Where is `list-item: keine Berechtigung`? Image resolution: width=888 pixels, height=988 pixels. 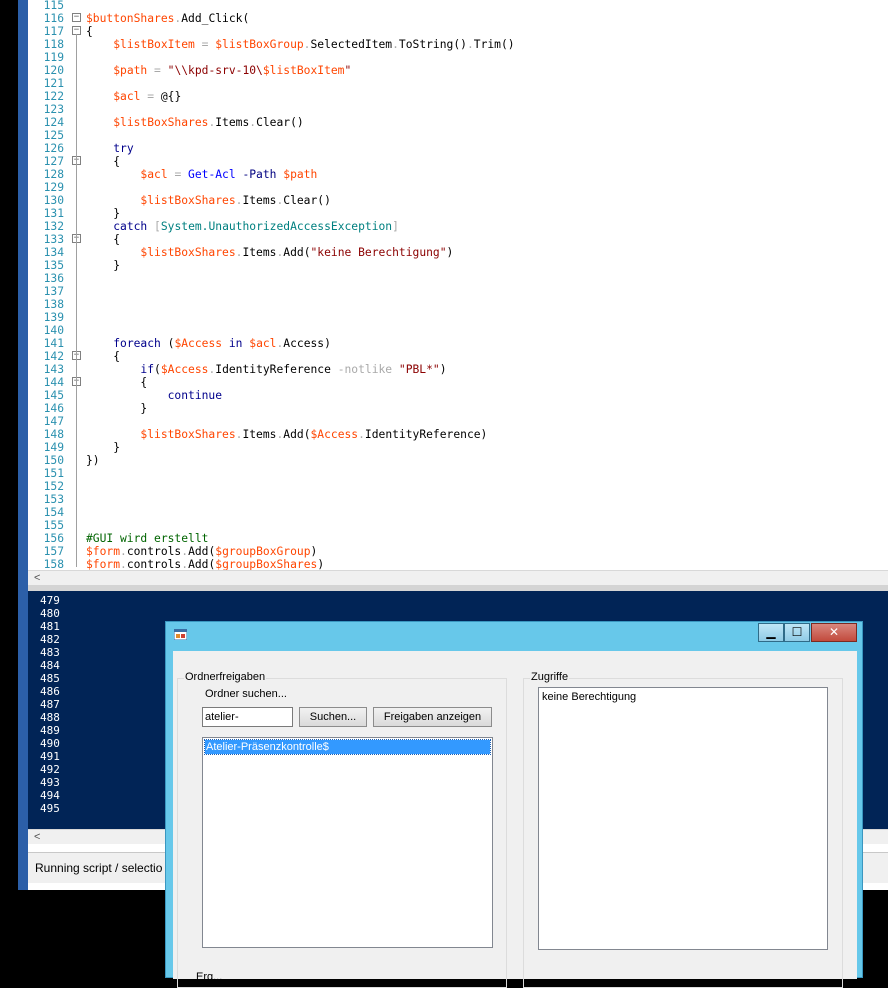 list-item: keine Berechtigung is located at coordinates (683, 697).